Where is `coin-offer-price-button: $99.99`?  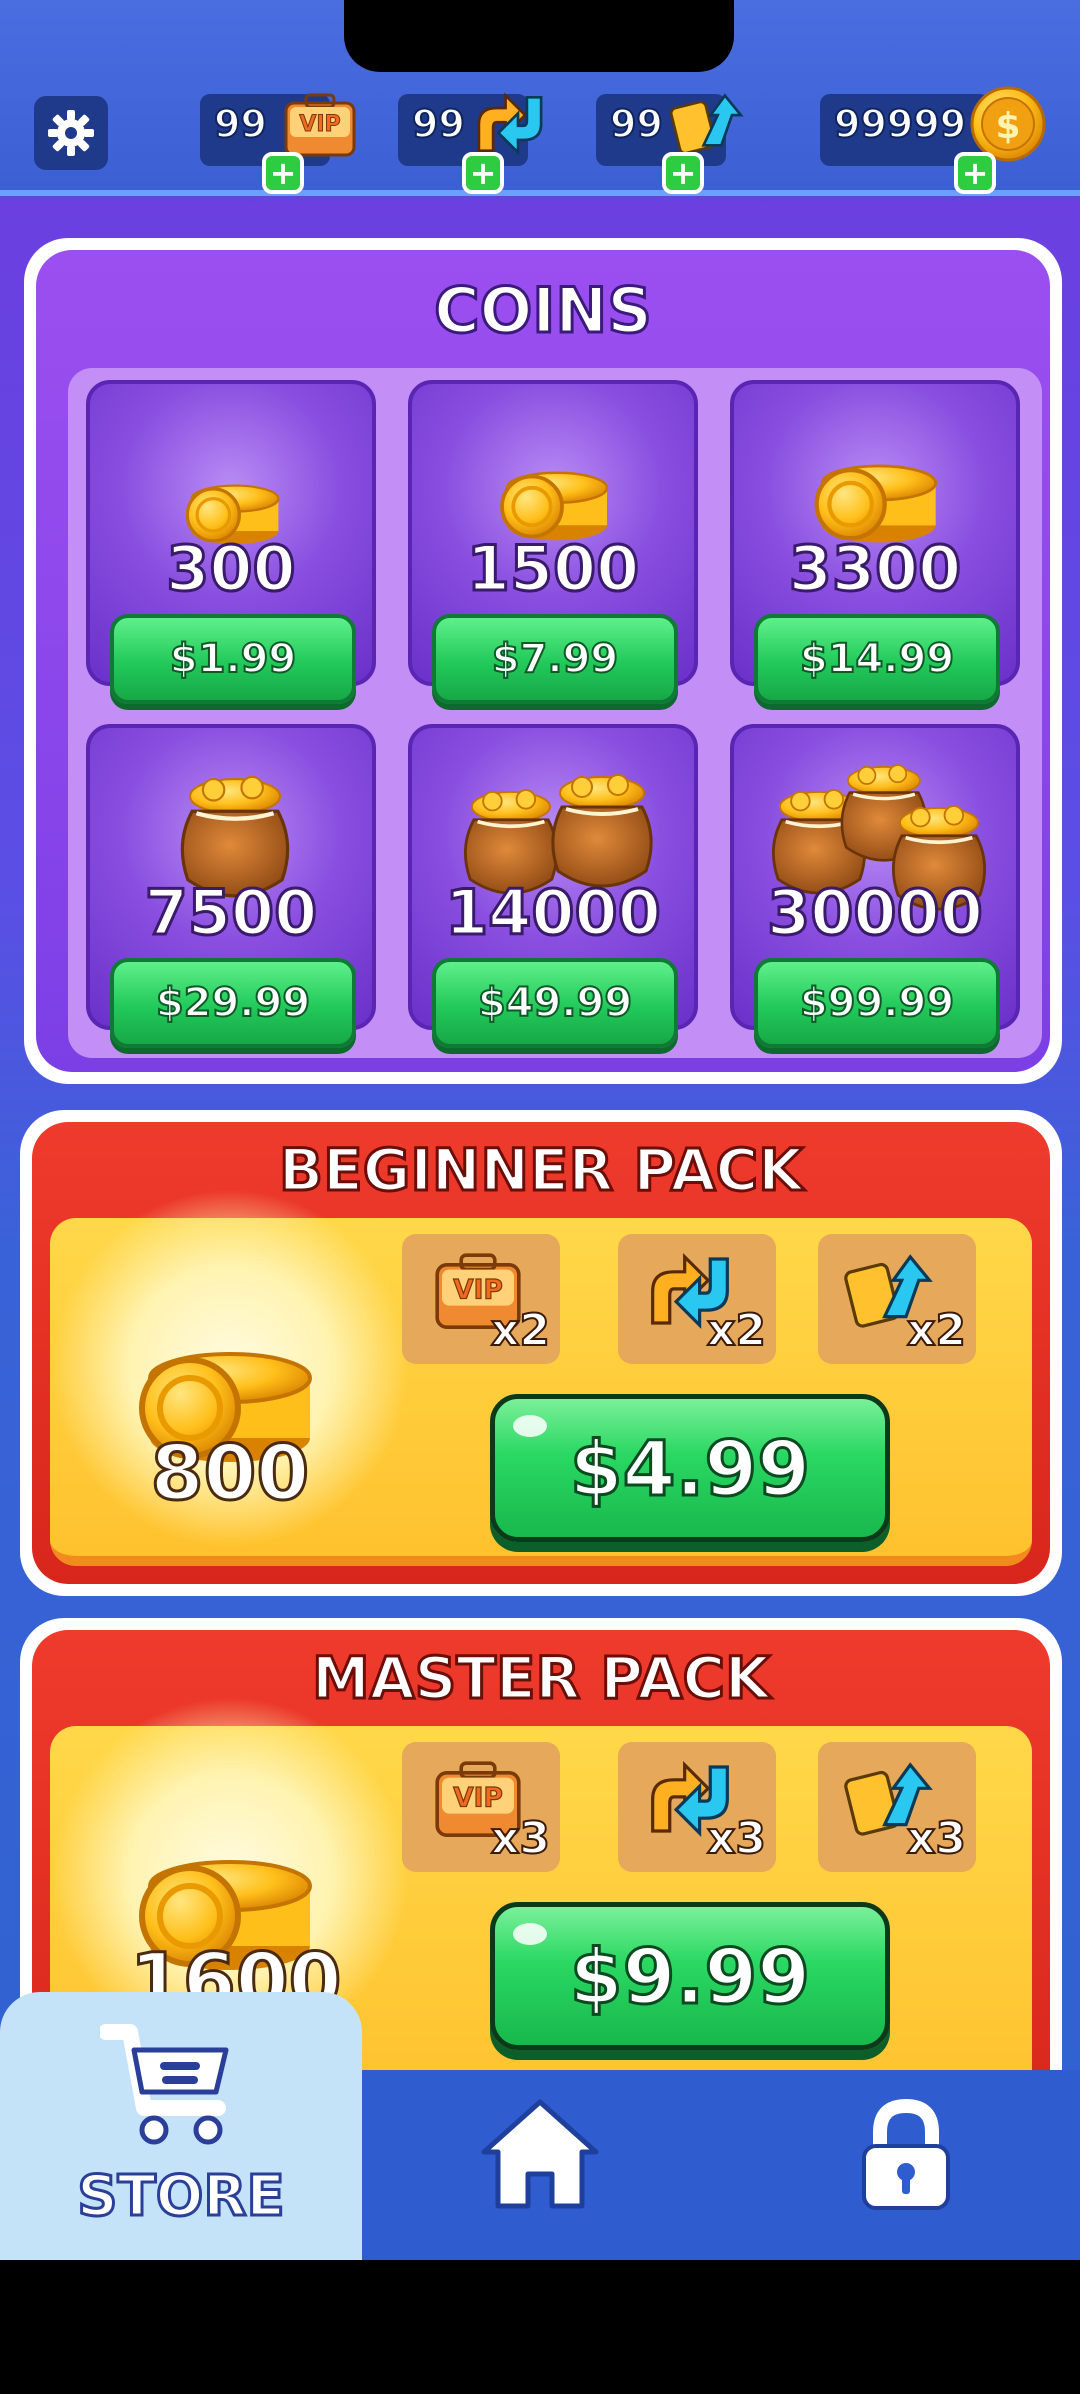
coin-offer-price-button: $99.99 is located at coordinates (877, 1003).